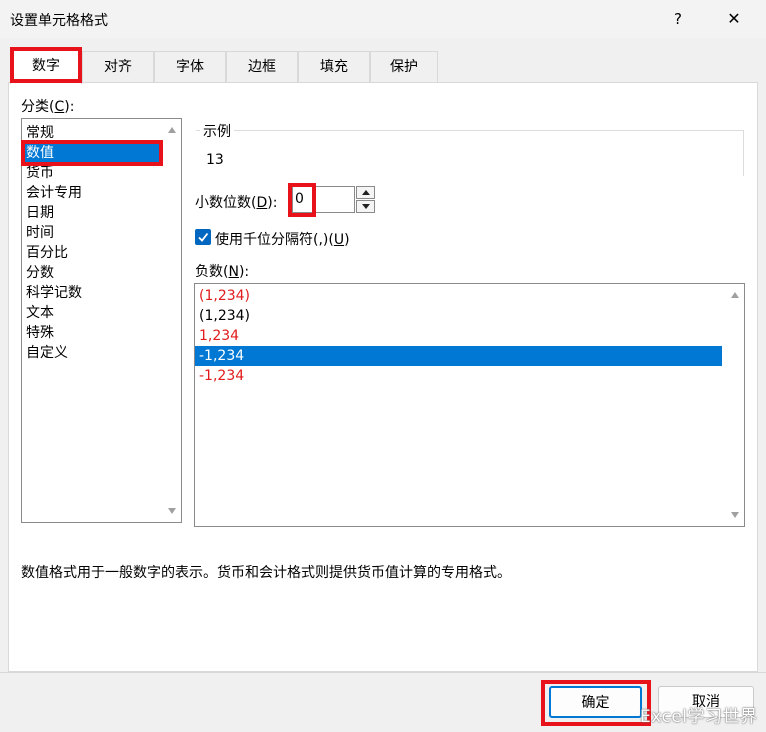  What do you see at coordinates (92, 153) in the screenshot?
I see `category-item-number: 数值` at bounding box center [92, 153].